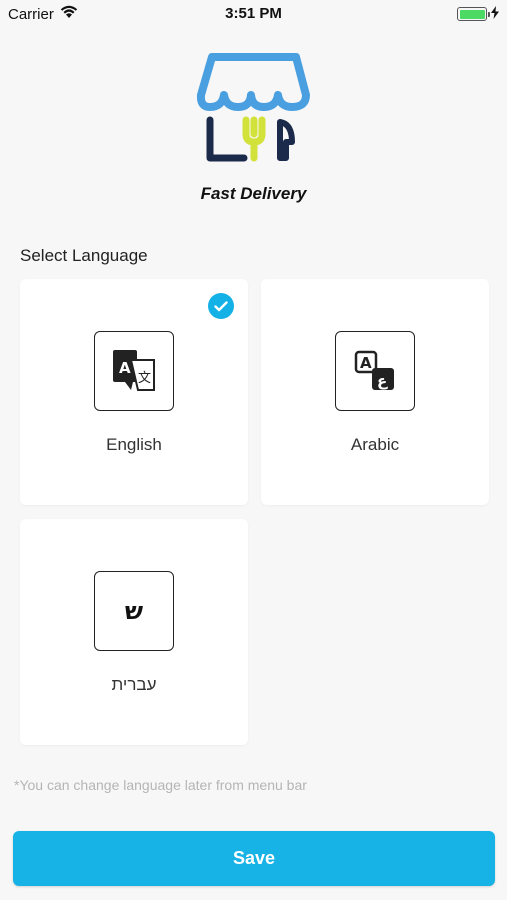 The width and height of the screenshot is (507, 900). What do you see at coordinates (144, 378) in the screenshot?
I see `svg-text: 文` at bounding box center [144, 378].